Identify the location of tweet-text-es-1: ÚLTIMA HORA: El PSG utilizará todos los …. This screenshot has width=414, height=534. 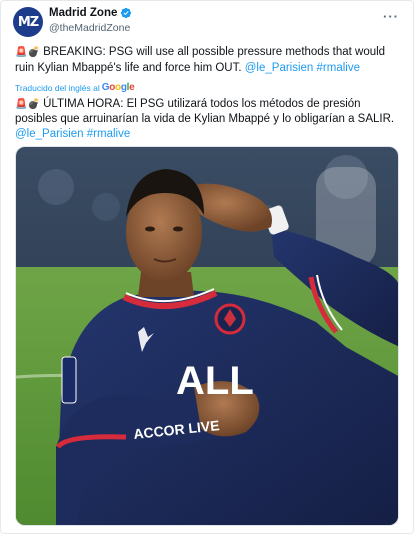
(202, 104).